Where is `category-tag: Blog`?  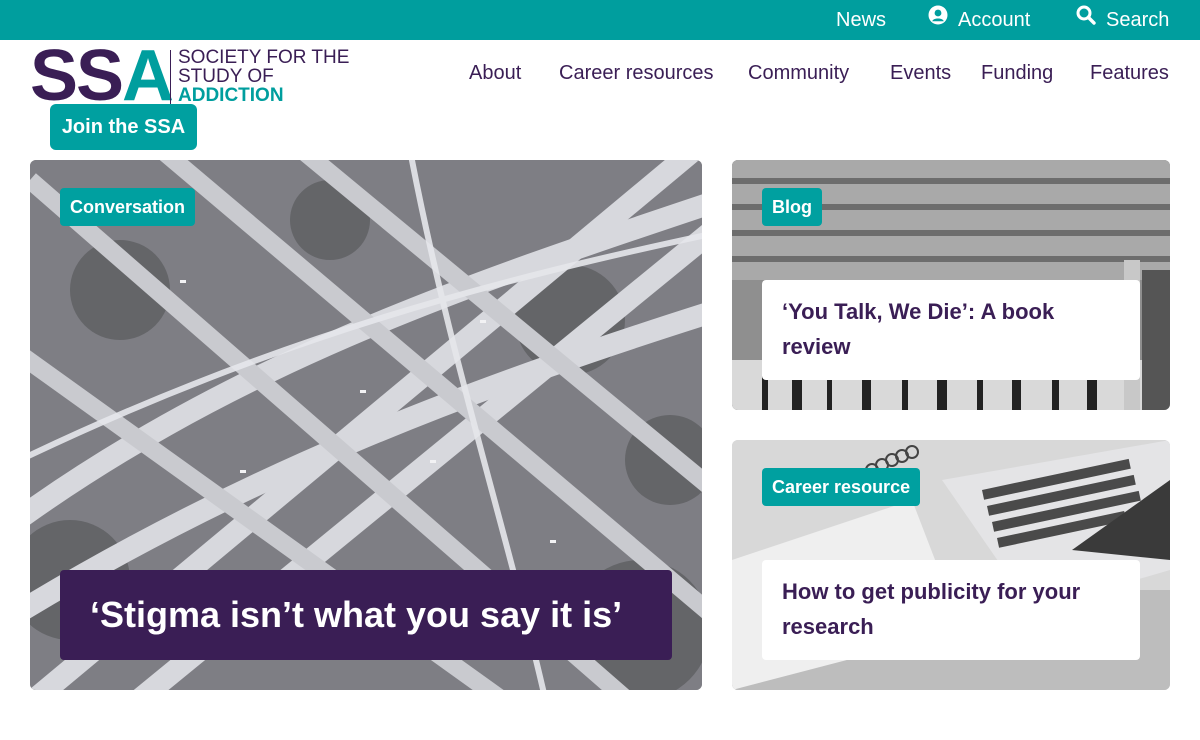 category-tag: Blog is located at coordinates (792, 207).